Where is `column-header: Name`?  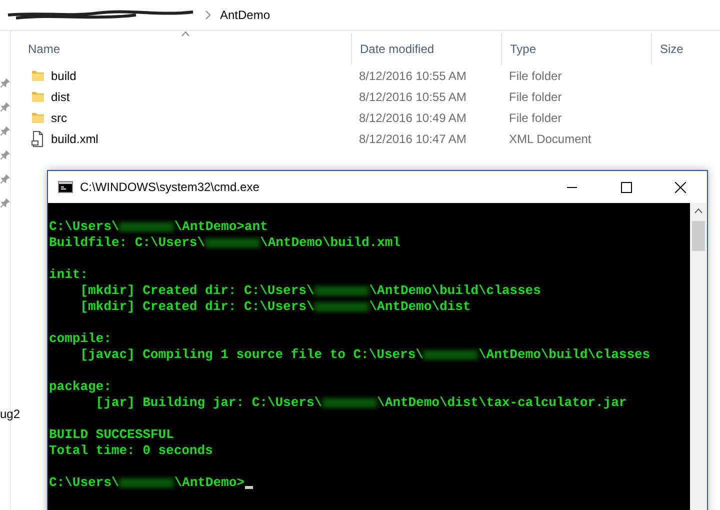
column-header: Name is located at coordinates (44, 49).